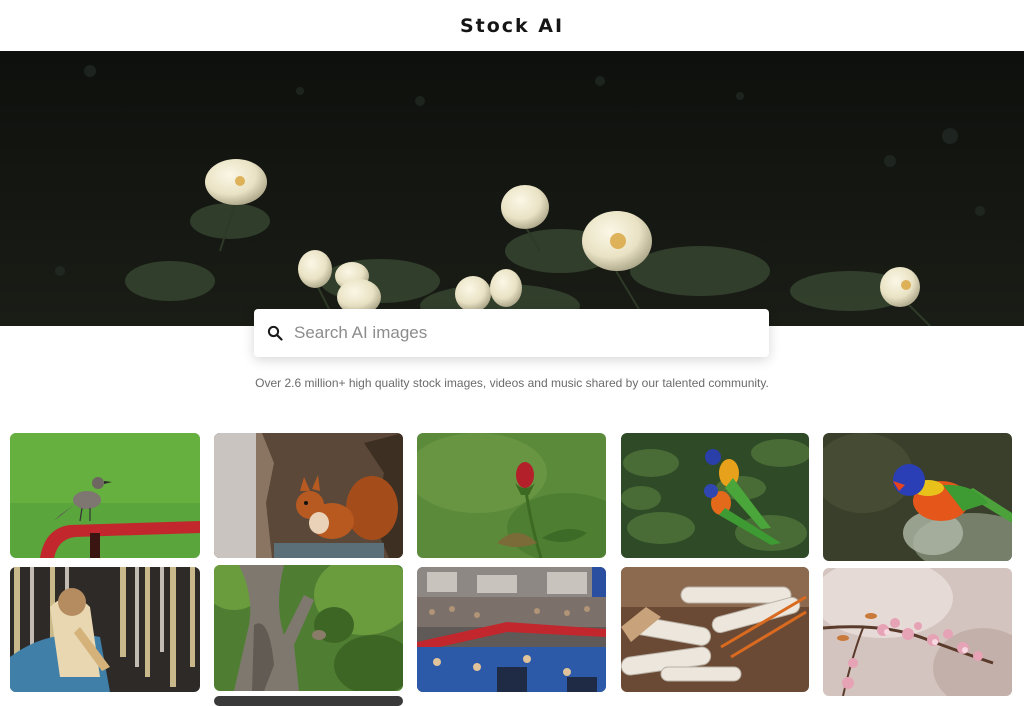 The height and width of the screenshot is (706, 1024). I want to click on image-tile-statue, so click(105, 629).